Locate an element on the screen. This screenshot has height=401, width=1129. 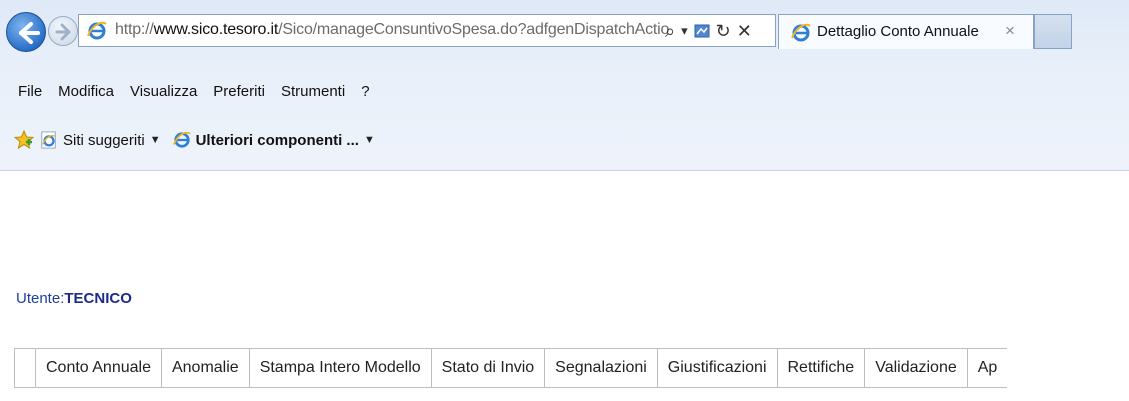
tab-stampa-intero-modello: Stampa Intero Modello is located at coordinates (339, 368).